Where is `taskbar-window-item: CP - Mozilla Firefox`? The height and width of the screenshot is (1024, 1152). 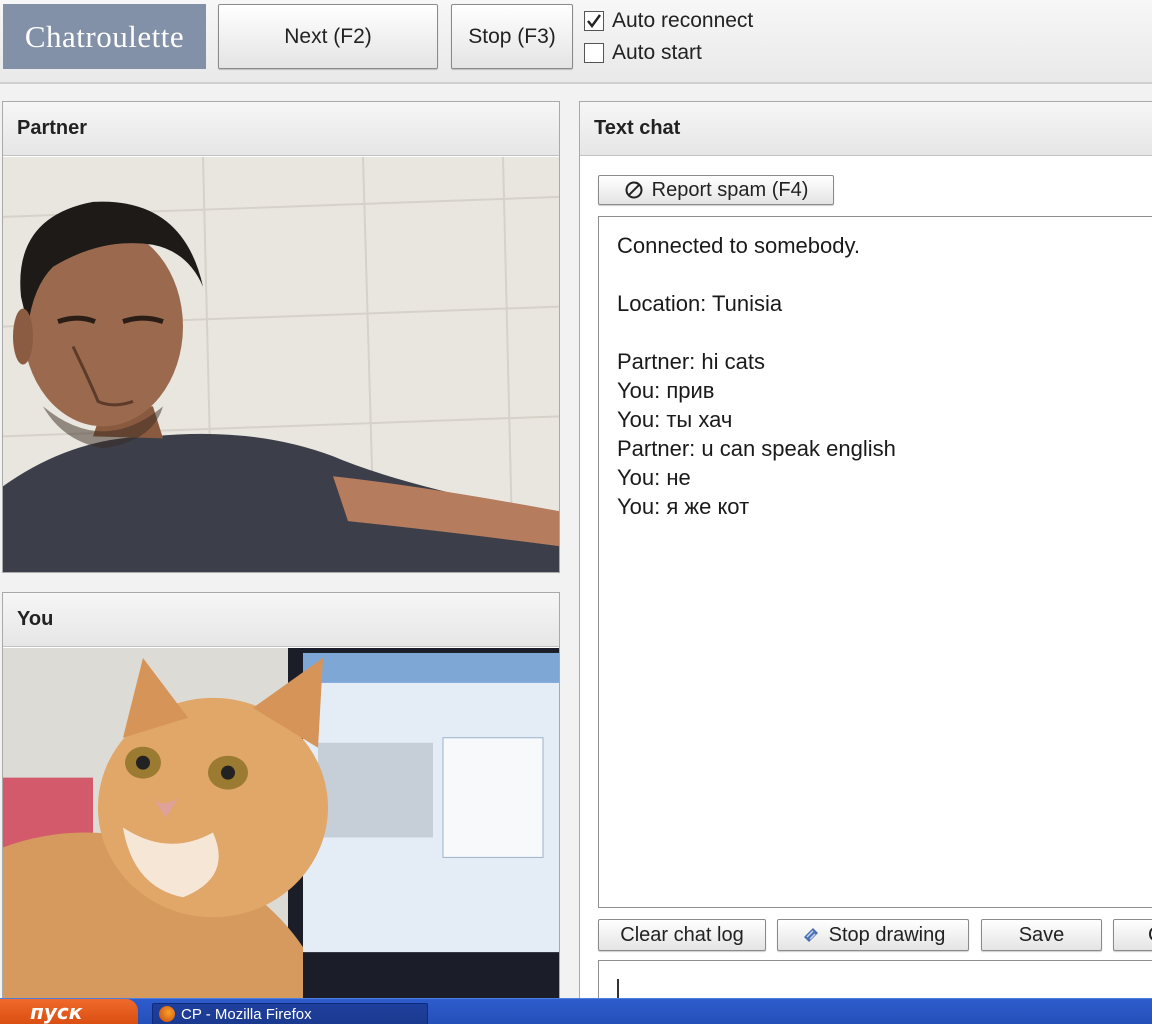 taskbar-window-item: CP - Mozilla Firefox is located at coordinates (290, 1013).